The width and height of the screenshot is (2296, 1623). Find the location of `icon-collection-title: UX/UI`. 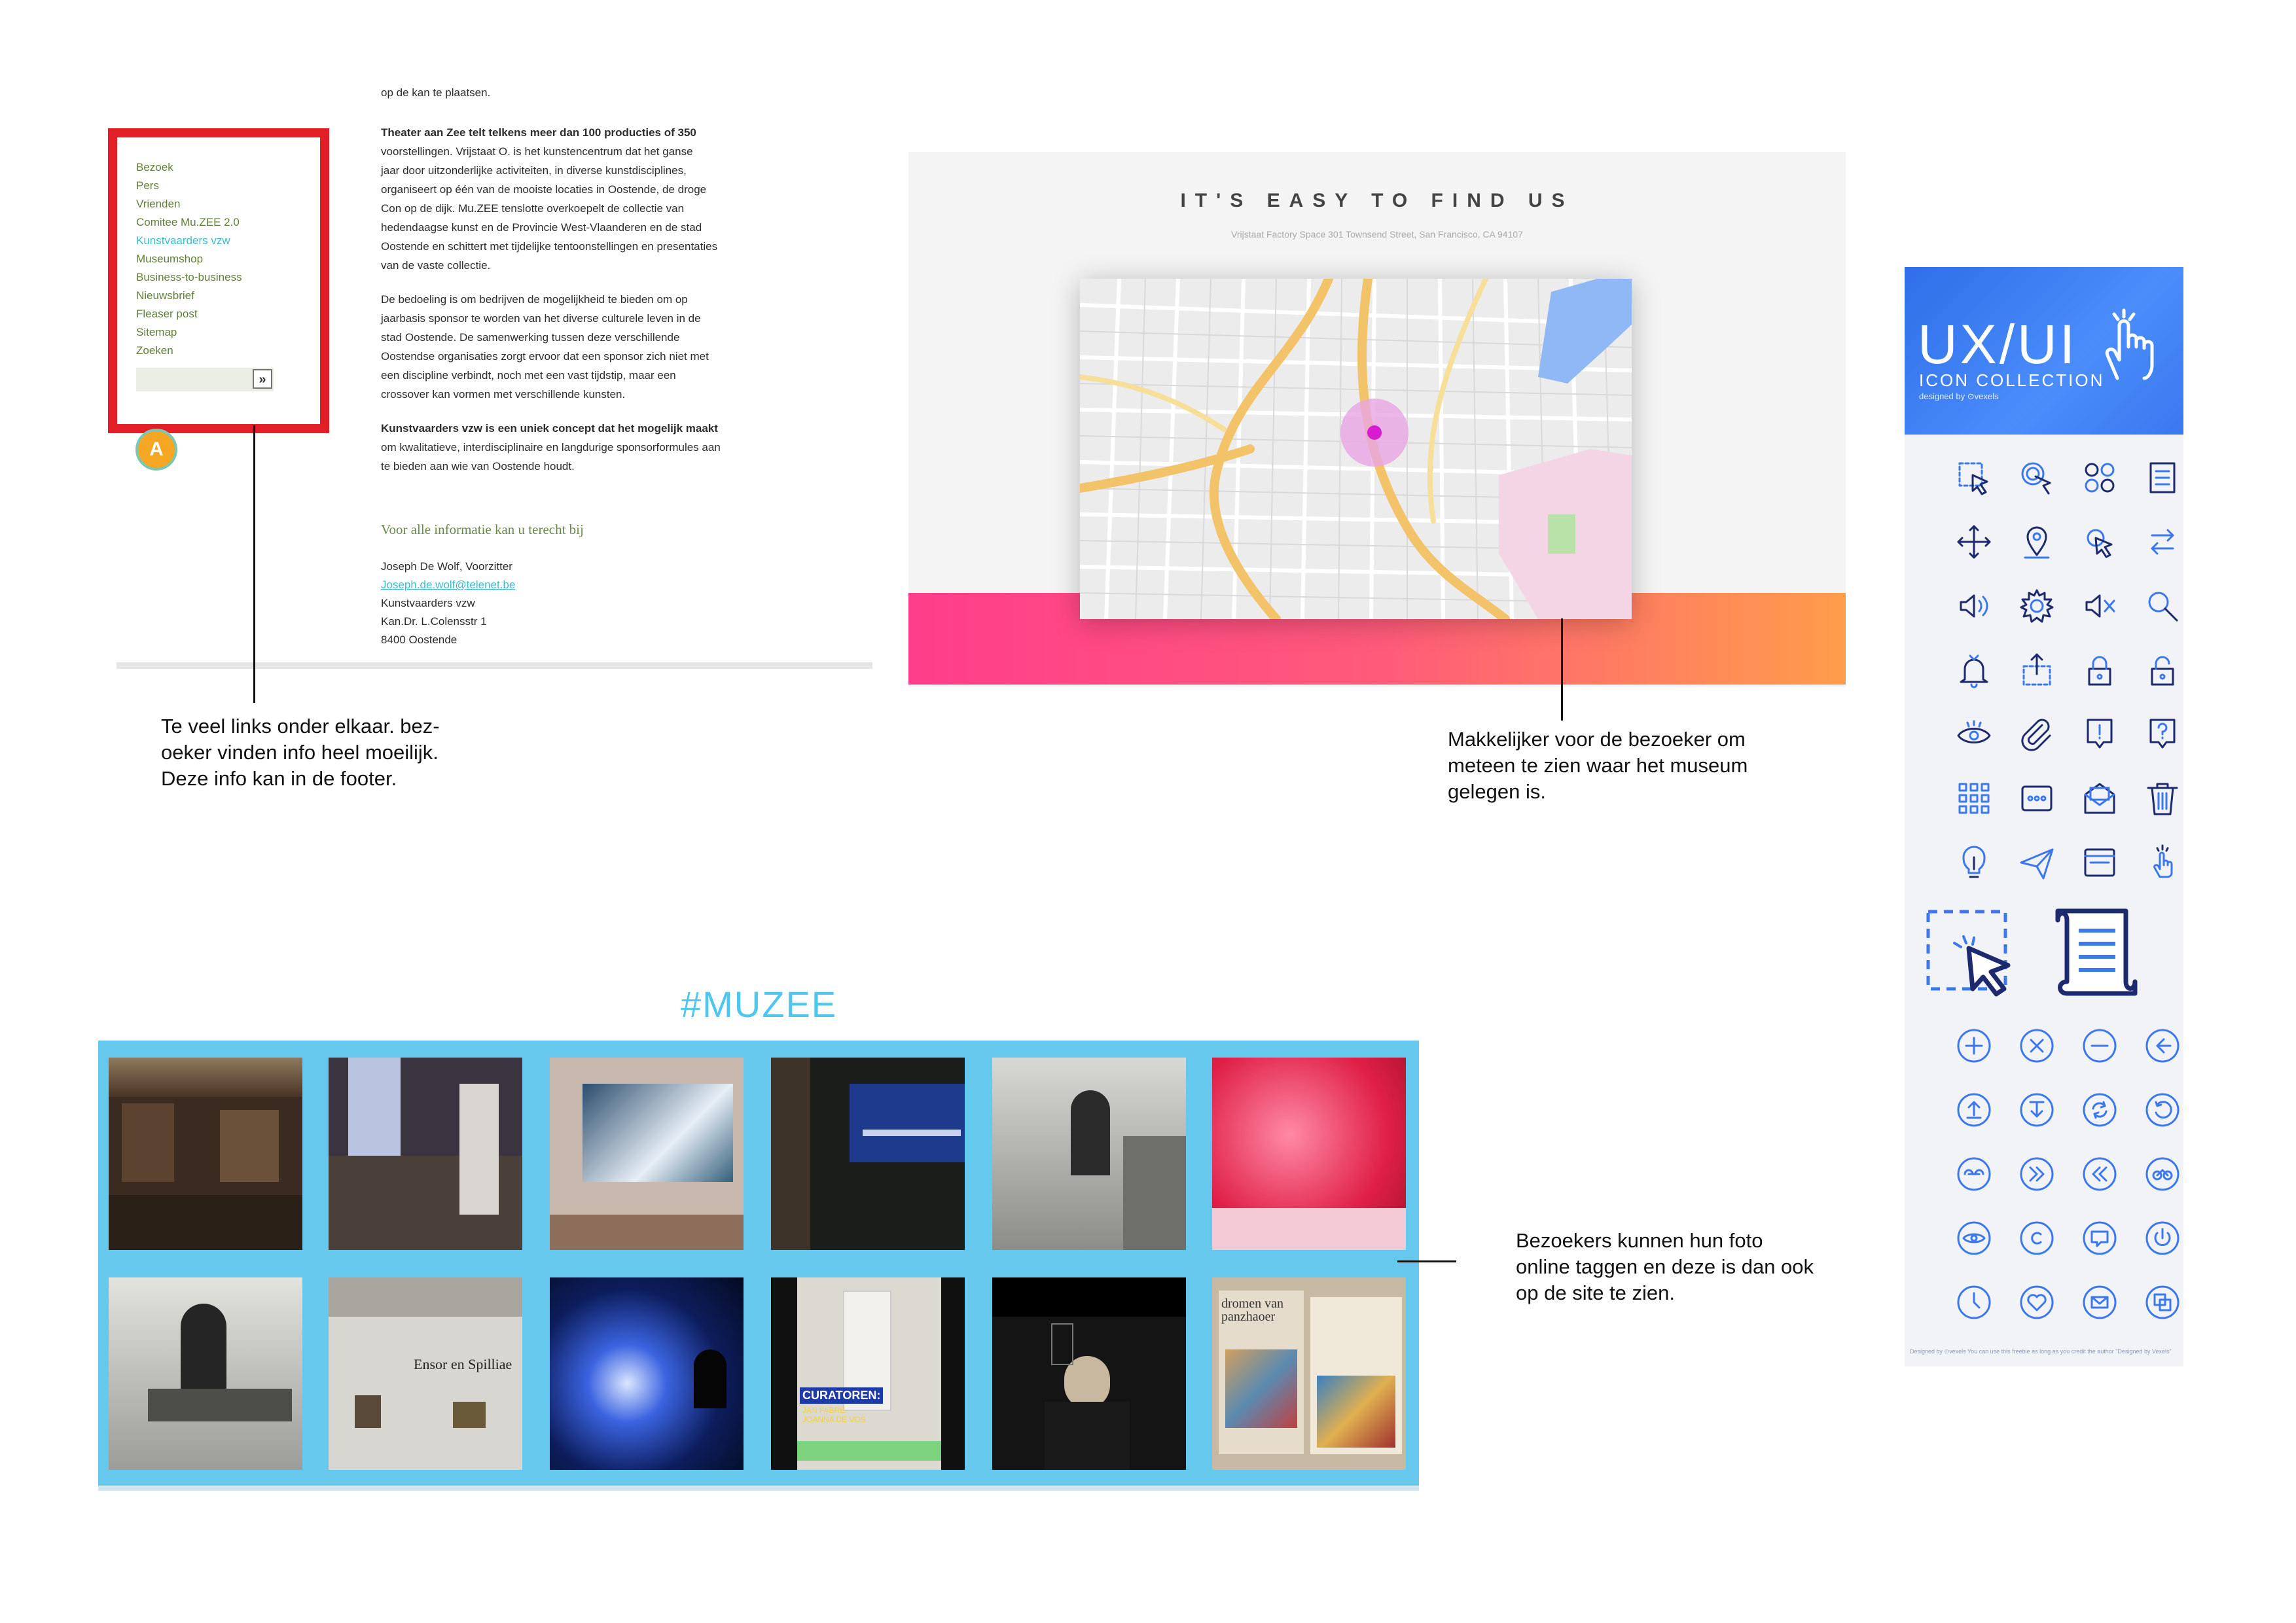

icon-collection-title: UX/UI is located at coordinates (1998, 344).